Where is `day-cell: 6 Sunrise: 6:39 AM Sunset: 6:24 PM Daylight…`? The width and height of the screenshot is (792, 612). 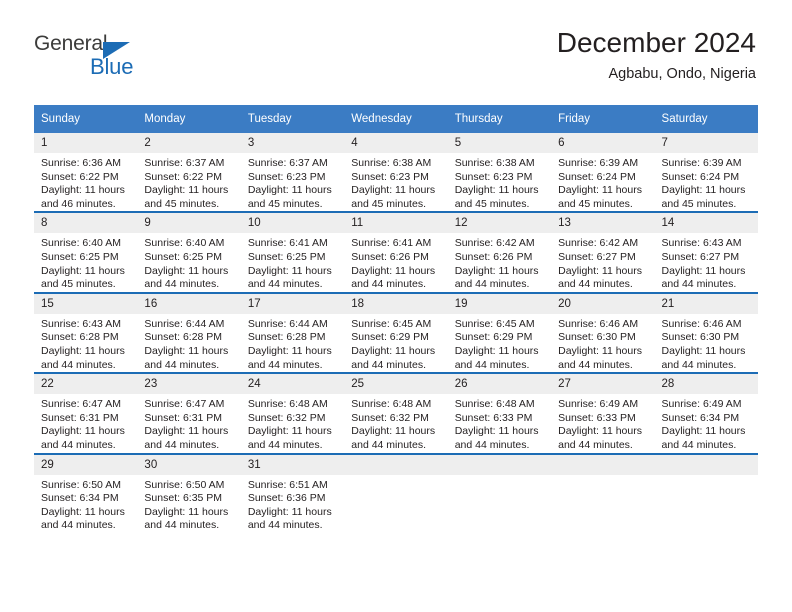
day-cell: 6 Sunrise: 6:39 AM Sunset: 6:24 PM Daylight… is located at coordinates (603, 173).